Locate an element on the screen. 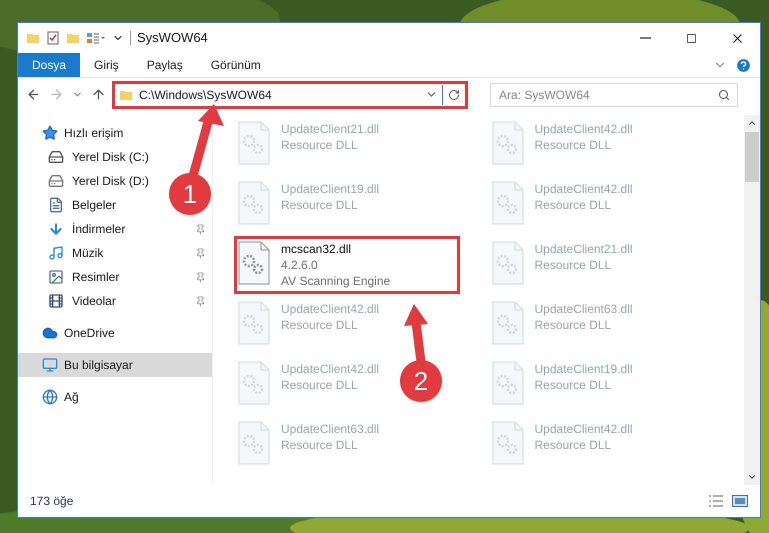  large-icons-view-icon is located at coordinates (740, 501).